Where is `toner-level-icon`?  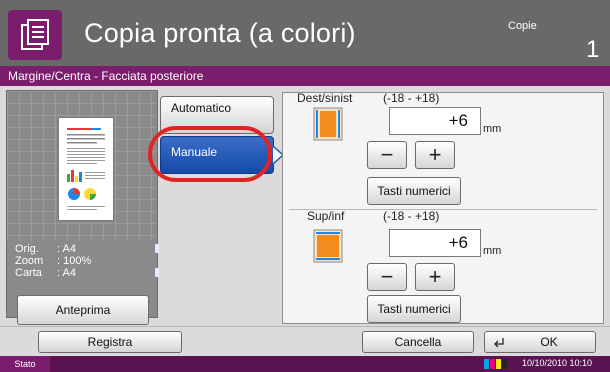 toner-level-icon is located at coordinates (495, 364).